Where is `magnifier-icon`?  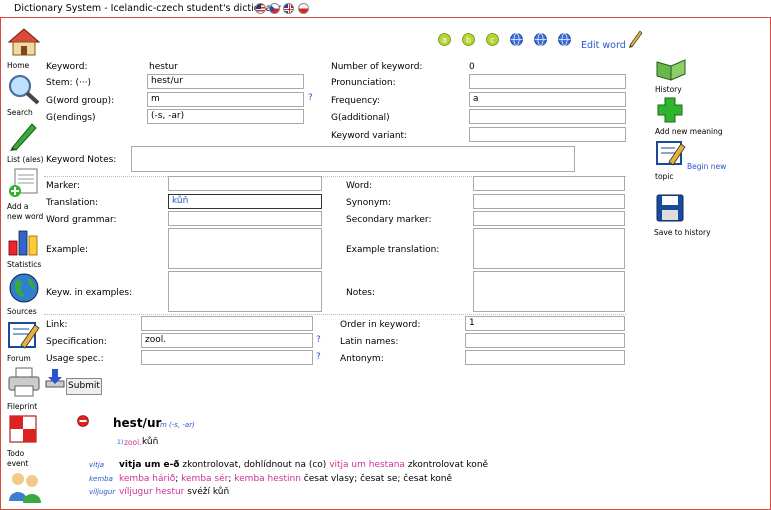
magnifier-icon is located at coordinates (24, 89).